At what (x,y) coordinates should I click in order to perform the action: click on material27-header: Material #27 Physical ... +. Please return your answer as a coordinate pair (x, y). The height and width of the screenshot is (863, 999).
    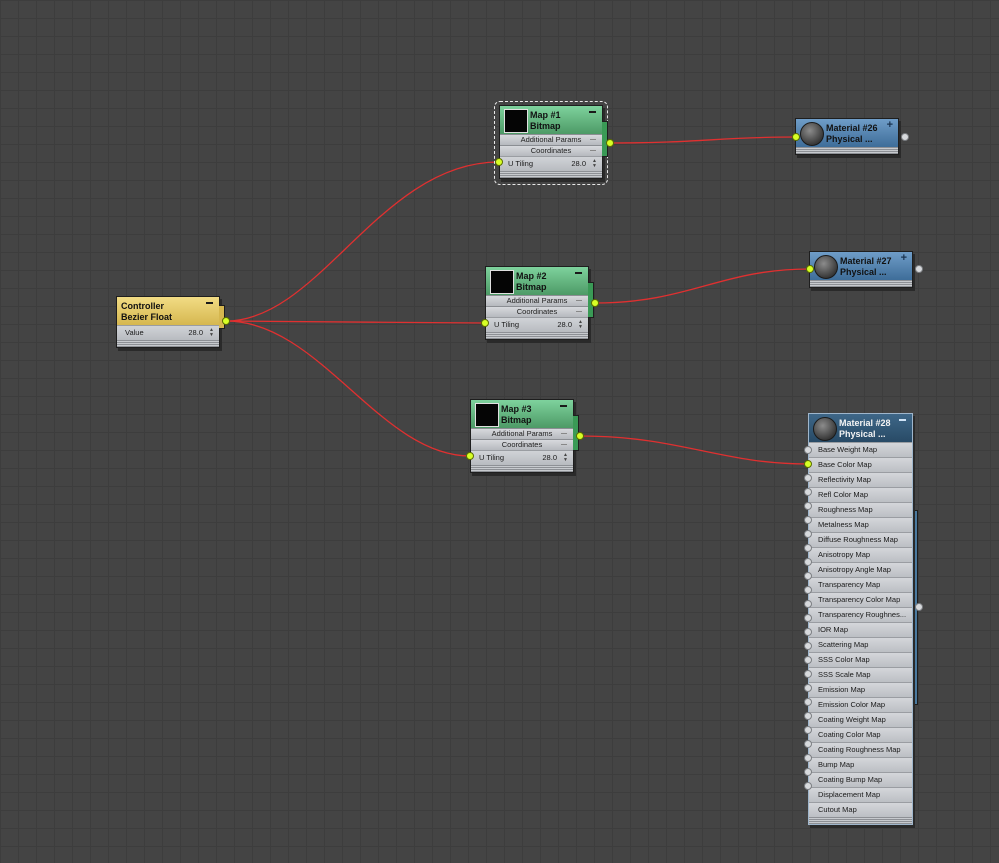
    Looking at the image, I should click on (861, 266).